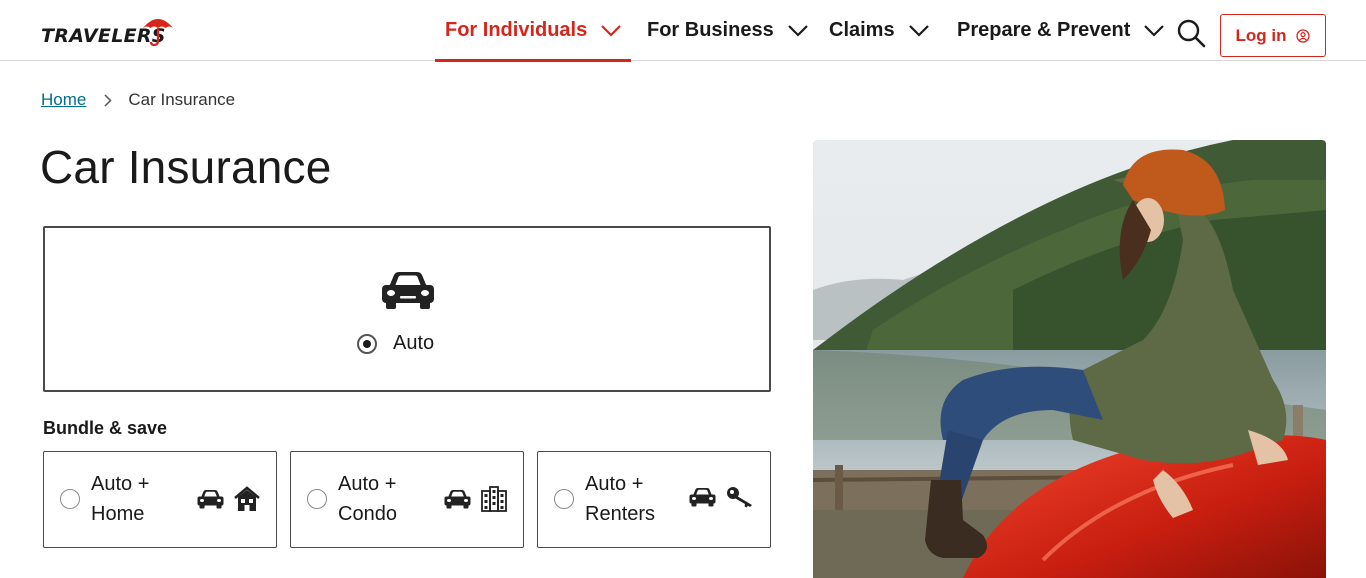  I want to click on login-button: Log in, so click(1273, 35).